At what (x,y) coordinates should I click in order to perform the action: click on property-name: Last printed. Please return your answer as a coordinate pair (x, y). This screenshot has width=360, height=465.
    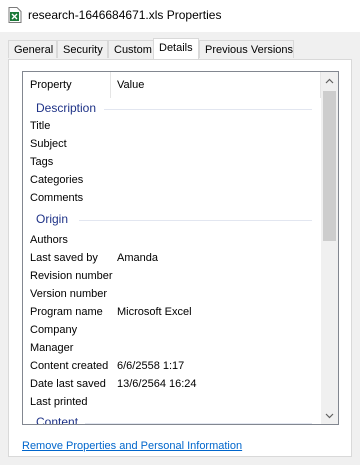
    Looking at the image, I should click on (59, 402).